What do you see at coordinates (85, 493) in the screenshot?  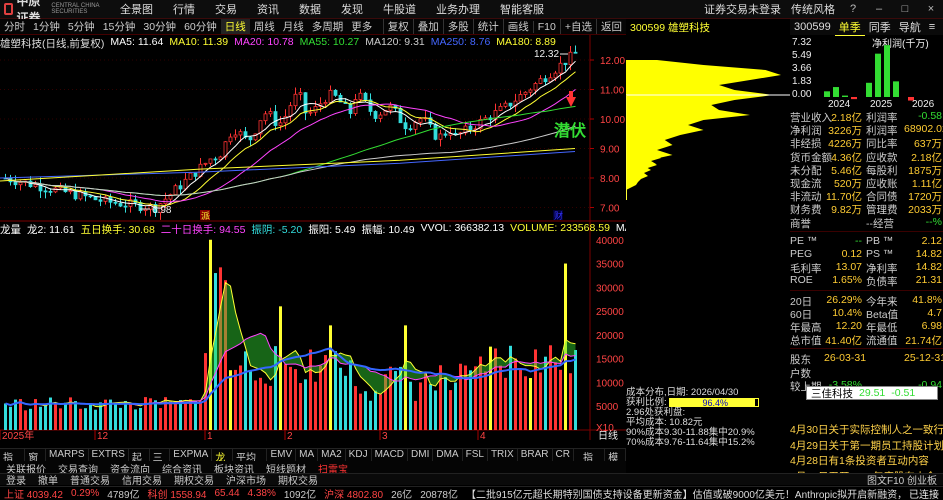 I see `index-quote: 0.29%` at bounding box center [85, 493].